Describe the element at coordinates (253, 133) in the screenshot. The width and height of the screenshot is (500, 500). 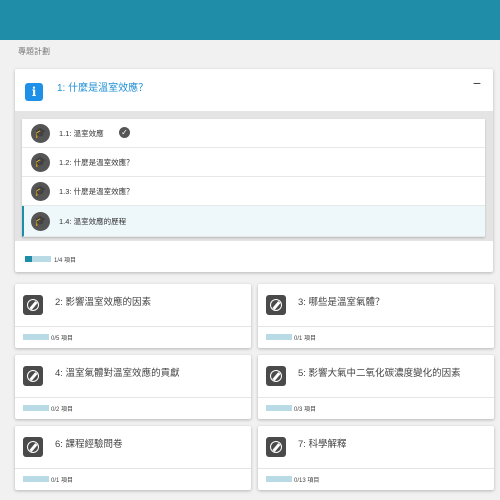
I see `list-item: 🎓 1.1: 溫室效應 ✓` at that location.